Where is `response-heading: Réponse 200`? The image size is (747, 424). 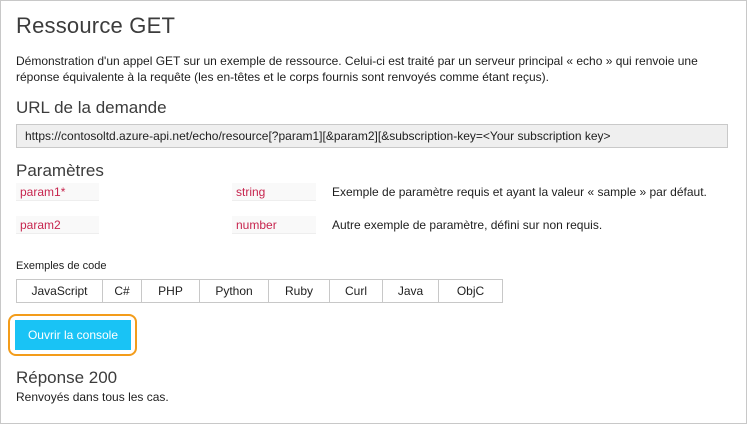
response-heading: Réponse 200 is located at coordinates (67, 377).